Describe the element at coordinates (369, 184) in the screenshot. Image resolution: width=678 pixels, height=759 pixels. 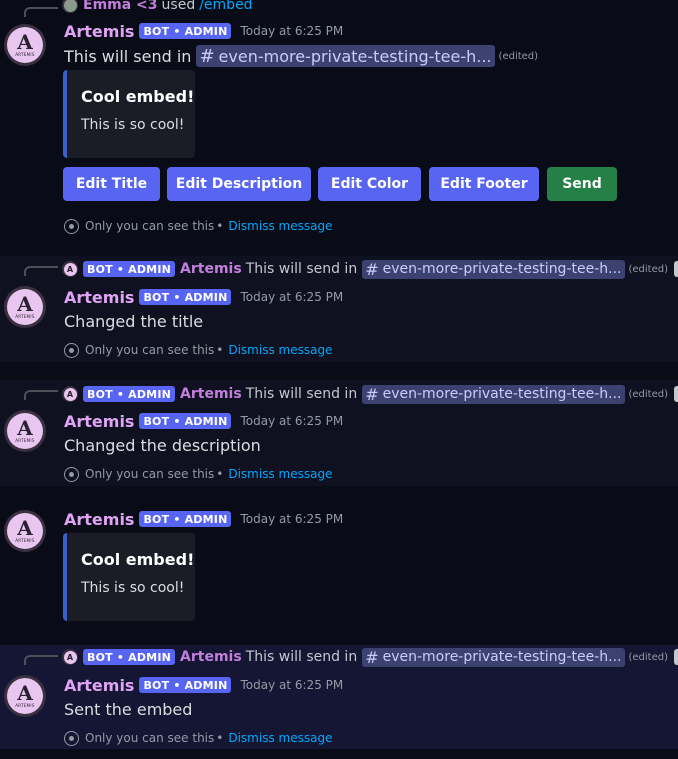
I see `edit-color-button: Edit Color` at that location.